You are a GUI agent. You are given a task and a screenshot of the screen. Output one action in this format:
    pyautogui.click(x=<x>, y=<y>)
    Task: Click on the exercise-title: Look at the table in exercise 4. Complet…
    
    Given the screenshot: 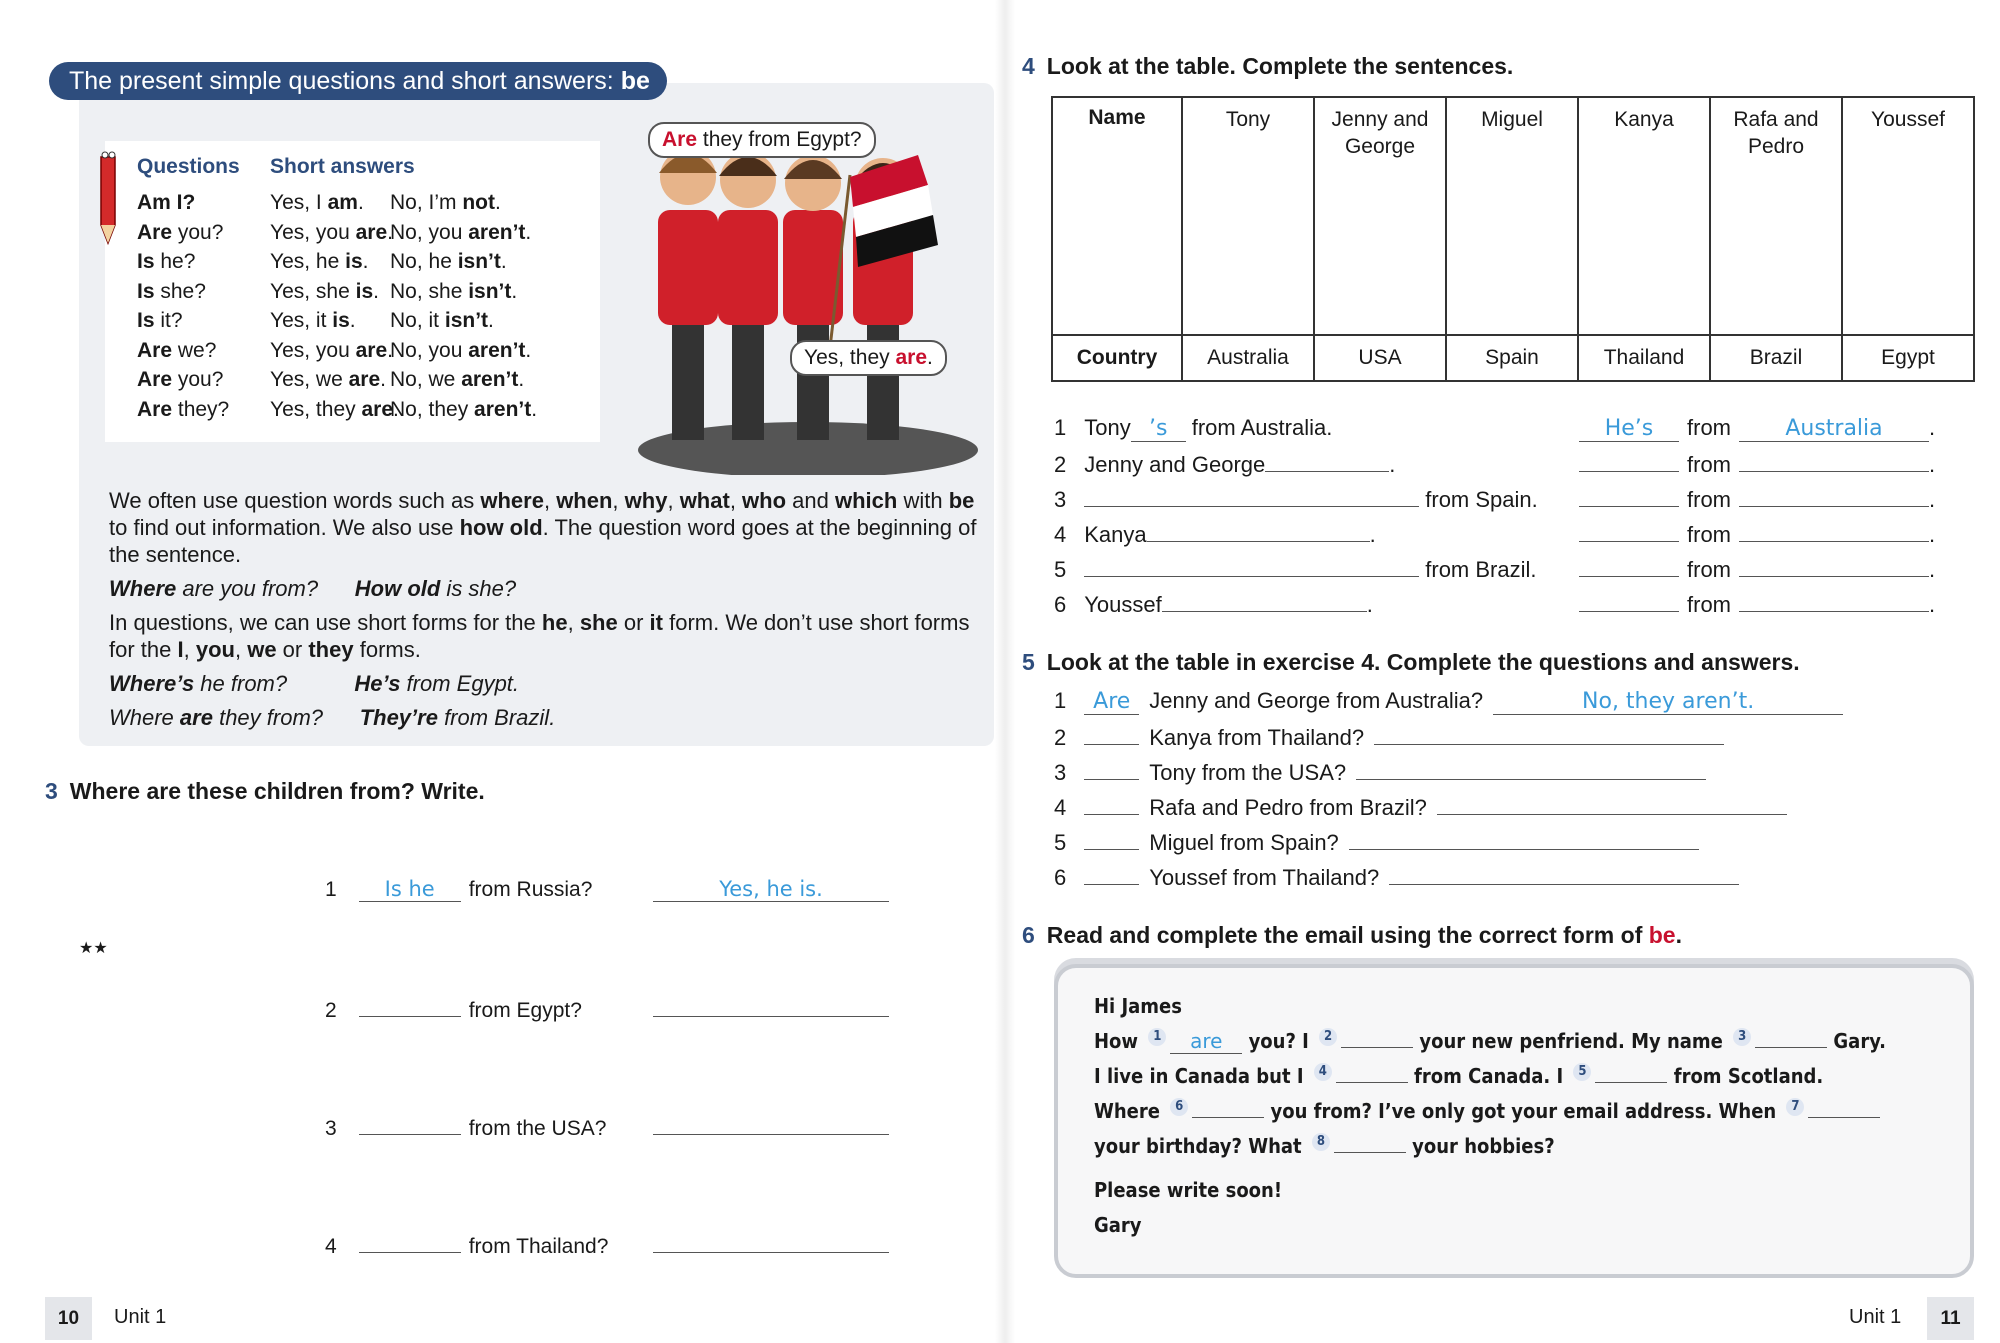 What is the action you would take?
    pyautogui.click(x=1423, y=662)
    